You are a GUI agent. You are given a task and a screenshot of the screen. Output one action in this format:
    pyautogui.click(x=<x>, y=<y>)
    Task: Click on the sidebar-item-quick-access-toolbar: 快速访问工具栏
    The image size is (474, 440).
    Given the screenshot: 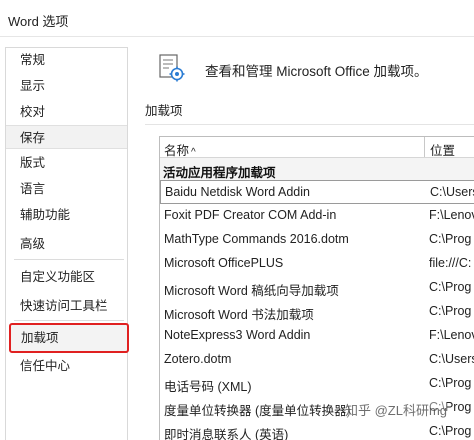 What is the action you would take?
    pyautogui.click(x=66, y=306)
    